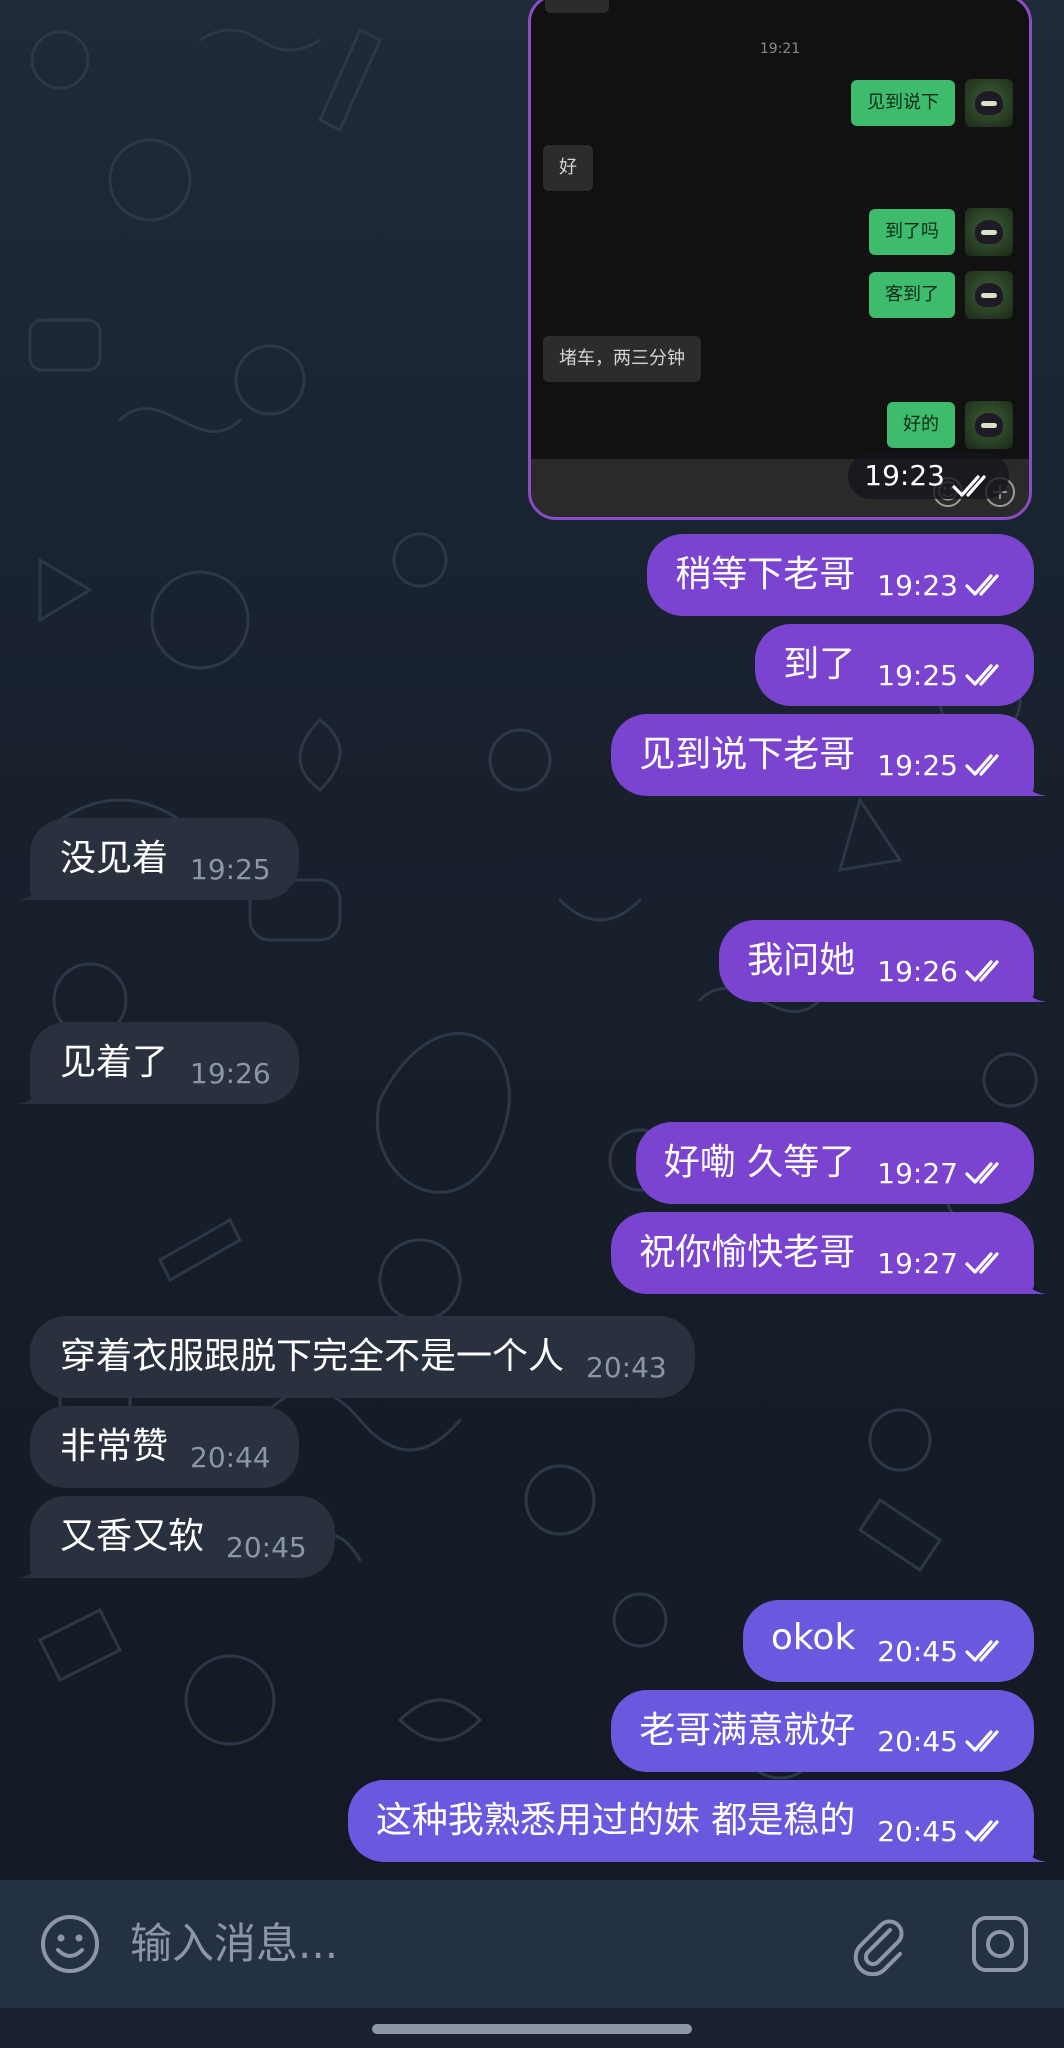 The image size is (1064, 2048). Describe the element at coordinates (878, 1944) in the screenshot. I see `paperclip-icon` at that location.